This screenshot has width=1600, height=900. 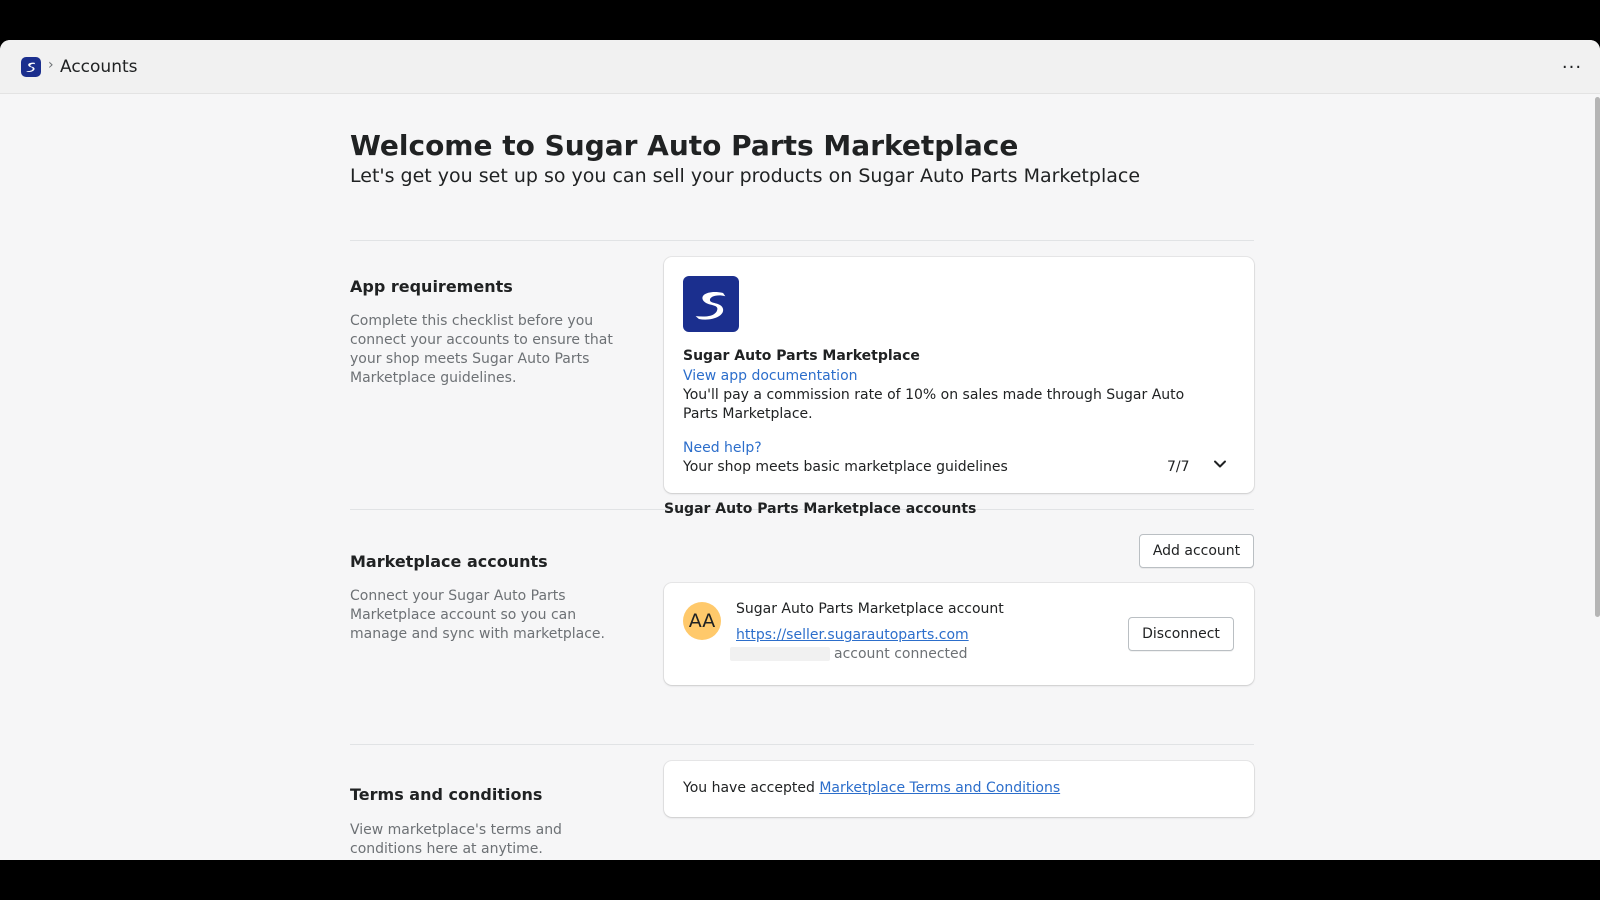 What do you see at coordinates (1196, 551) in the screenshot?
I see `add-account-button: Add account` at bounding box center [1196, 551].